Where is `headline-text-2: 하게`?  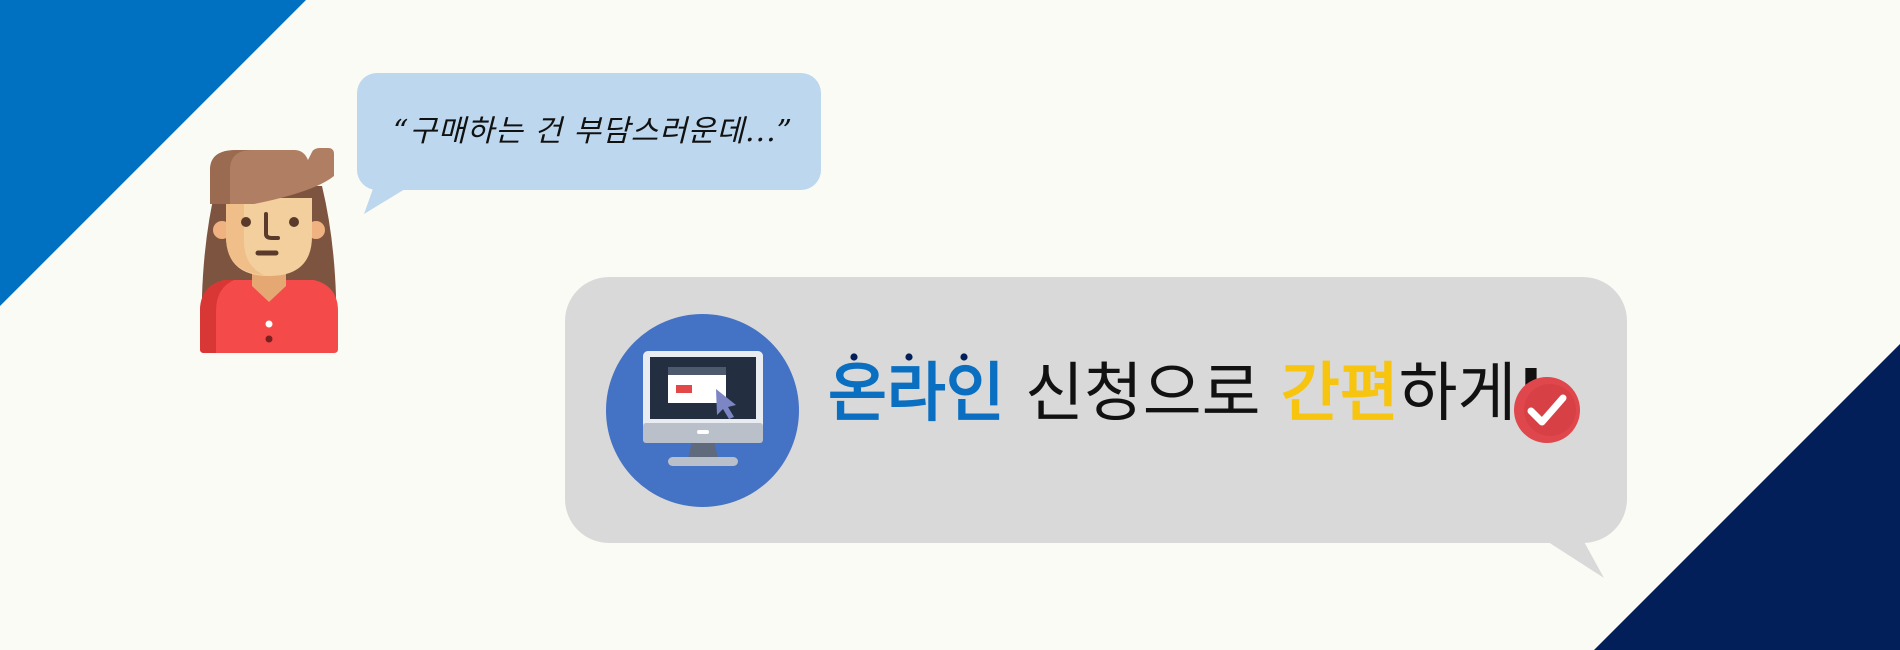
headline-text-2: 하게 is located at coordinates (1457, 394).